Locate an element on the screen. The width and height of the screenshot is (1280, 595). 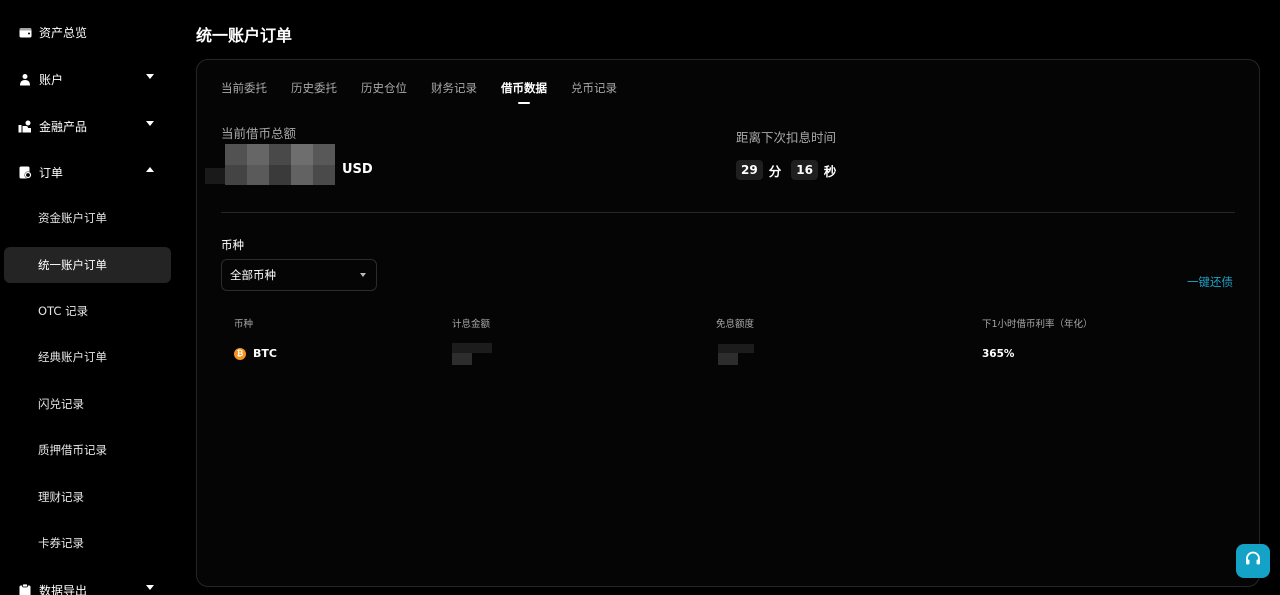
countdown-minutes-unit: 分 is located at coordinates (775, 171).